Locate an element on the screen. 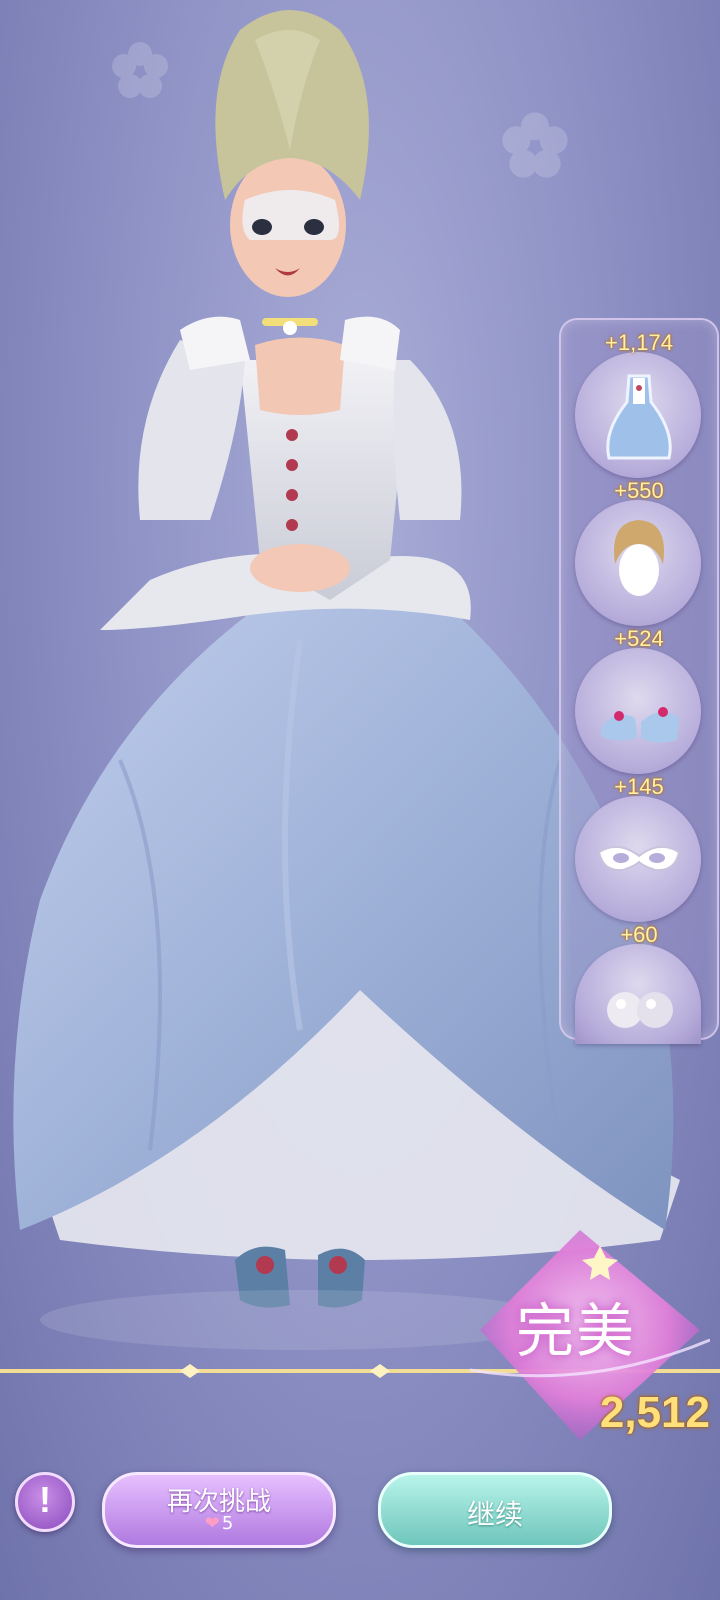  heart-icon: ❤ is located at coordinates (212, 1523).